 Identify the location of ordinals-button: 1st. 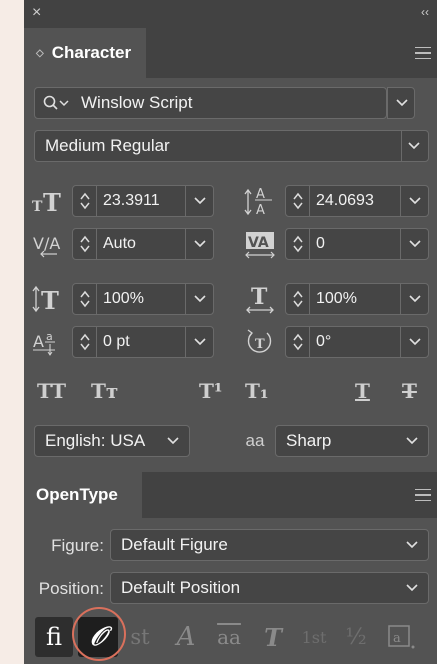
(314, 637).